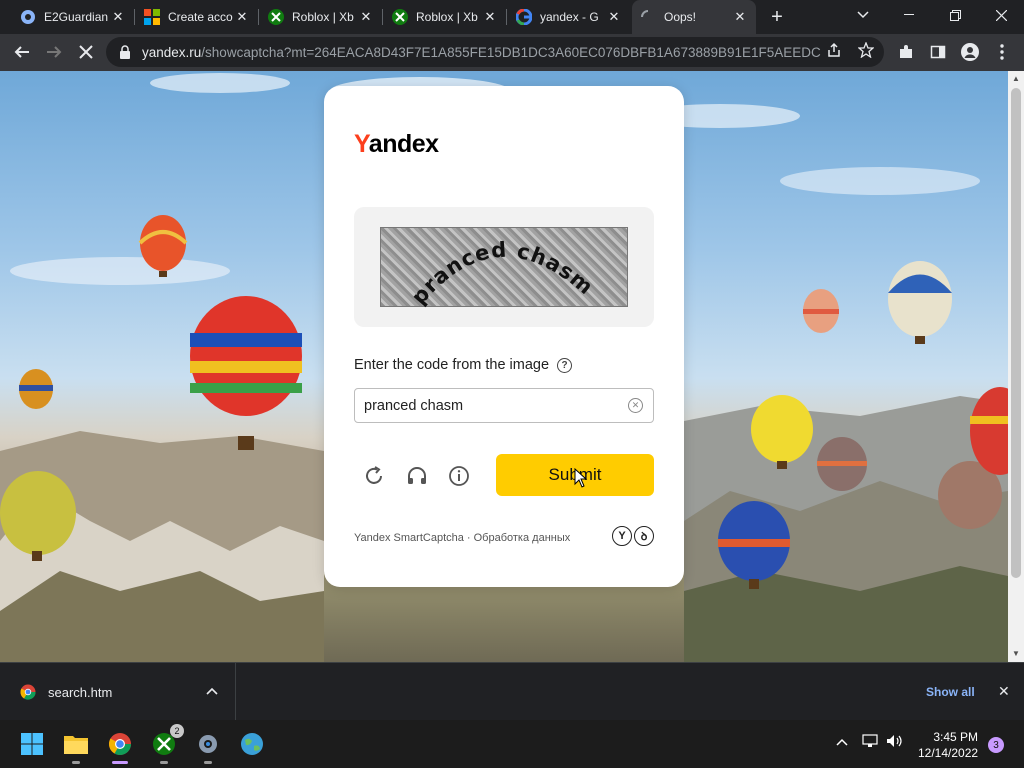  I want to click on audio-captcha-button, so click(417, 476).